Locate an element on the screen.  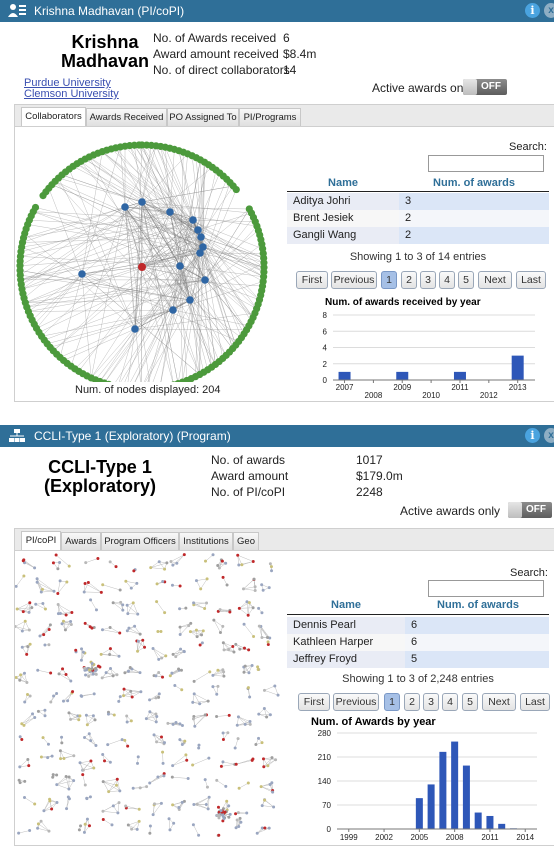
tab-po-assigned-to: PO Assigned To is located at coordinates (203, 117).